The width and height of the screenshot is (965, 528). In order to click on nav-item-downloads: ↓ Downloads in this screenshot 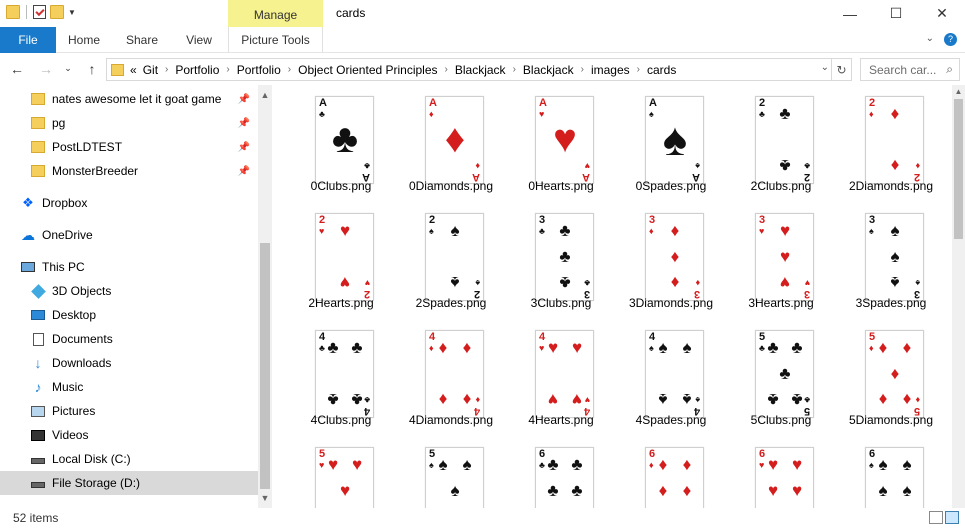, I will do `click(129, 363)`.